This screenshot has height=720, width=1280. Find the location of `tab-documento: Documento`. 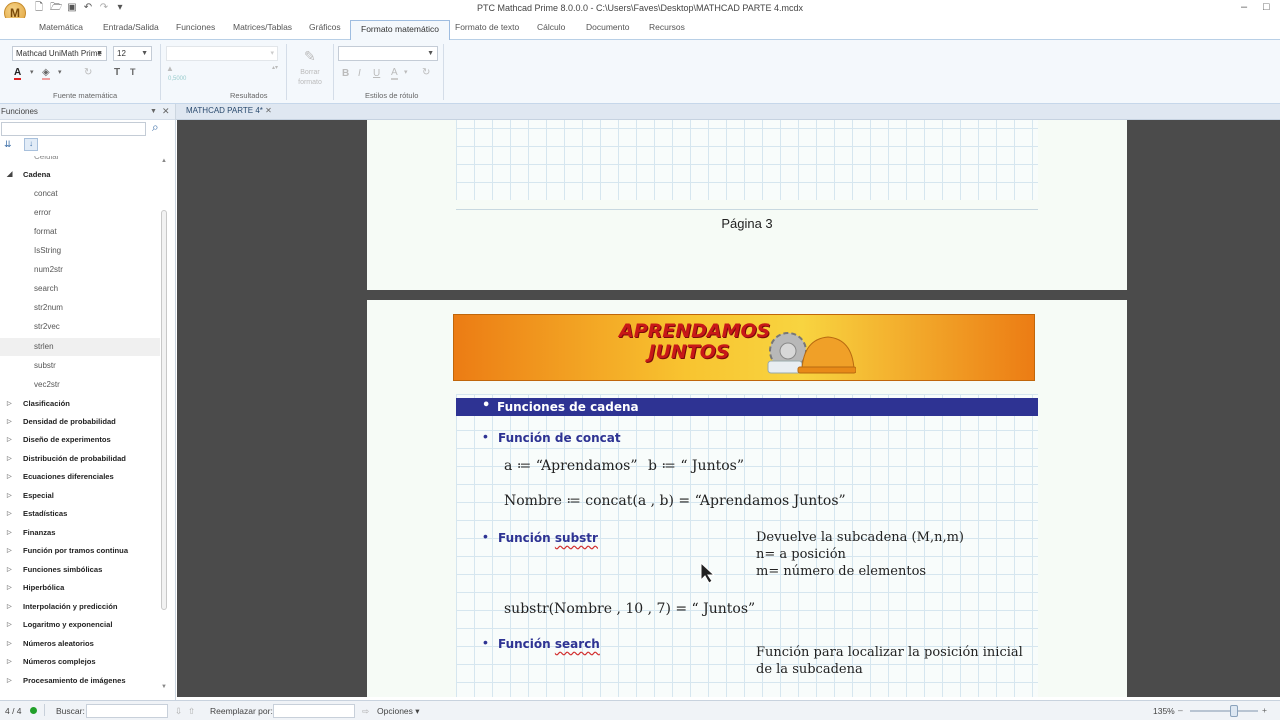

tab-documento: Documento is located at coordinates (607, 27).